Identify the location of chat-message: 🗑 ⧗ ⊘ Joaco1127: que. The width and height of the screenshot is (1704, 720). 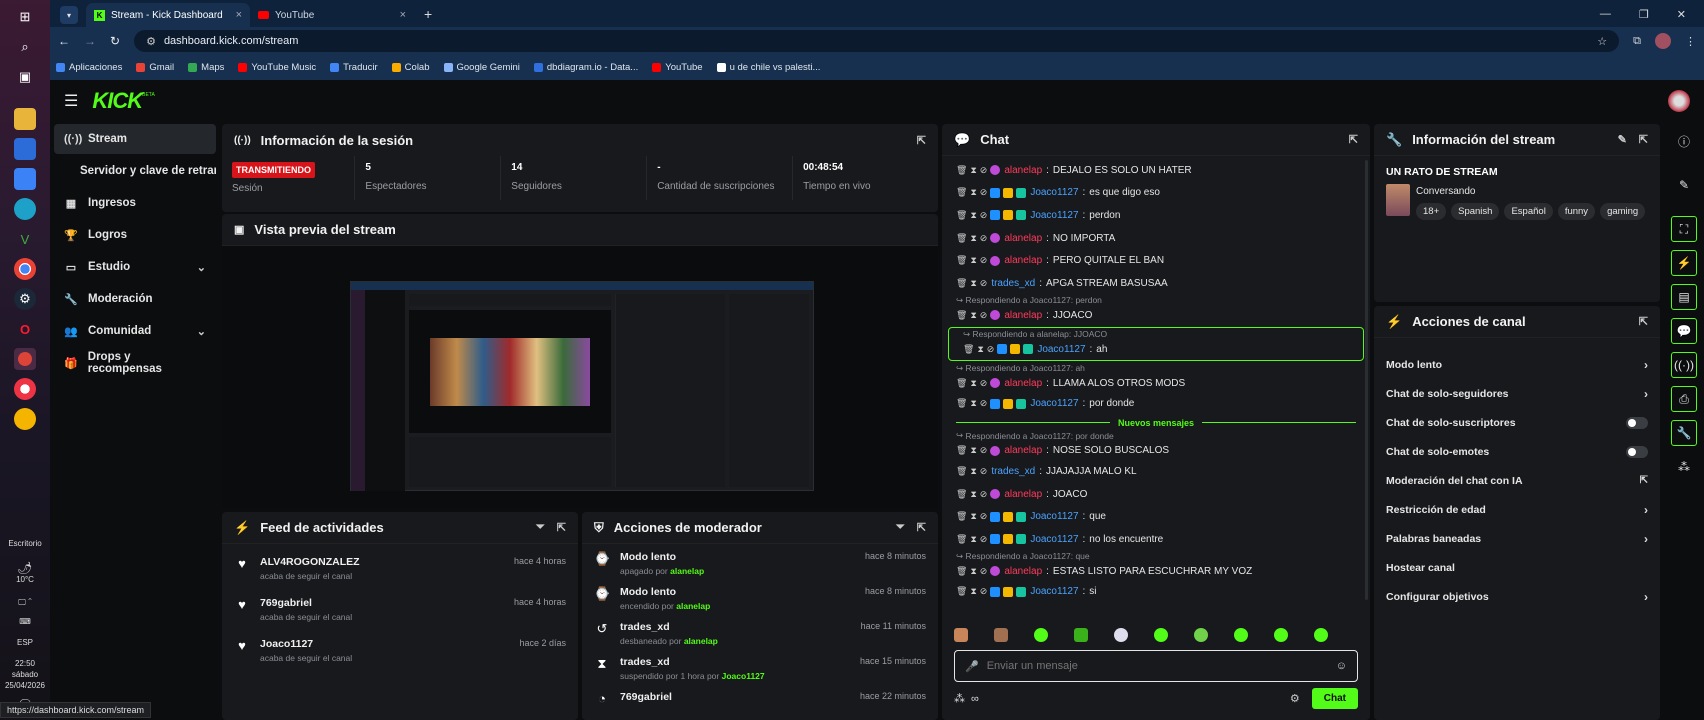
(1156, 516).